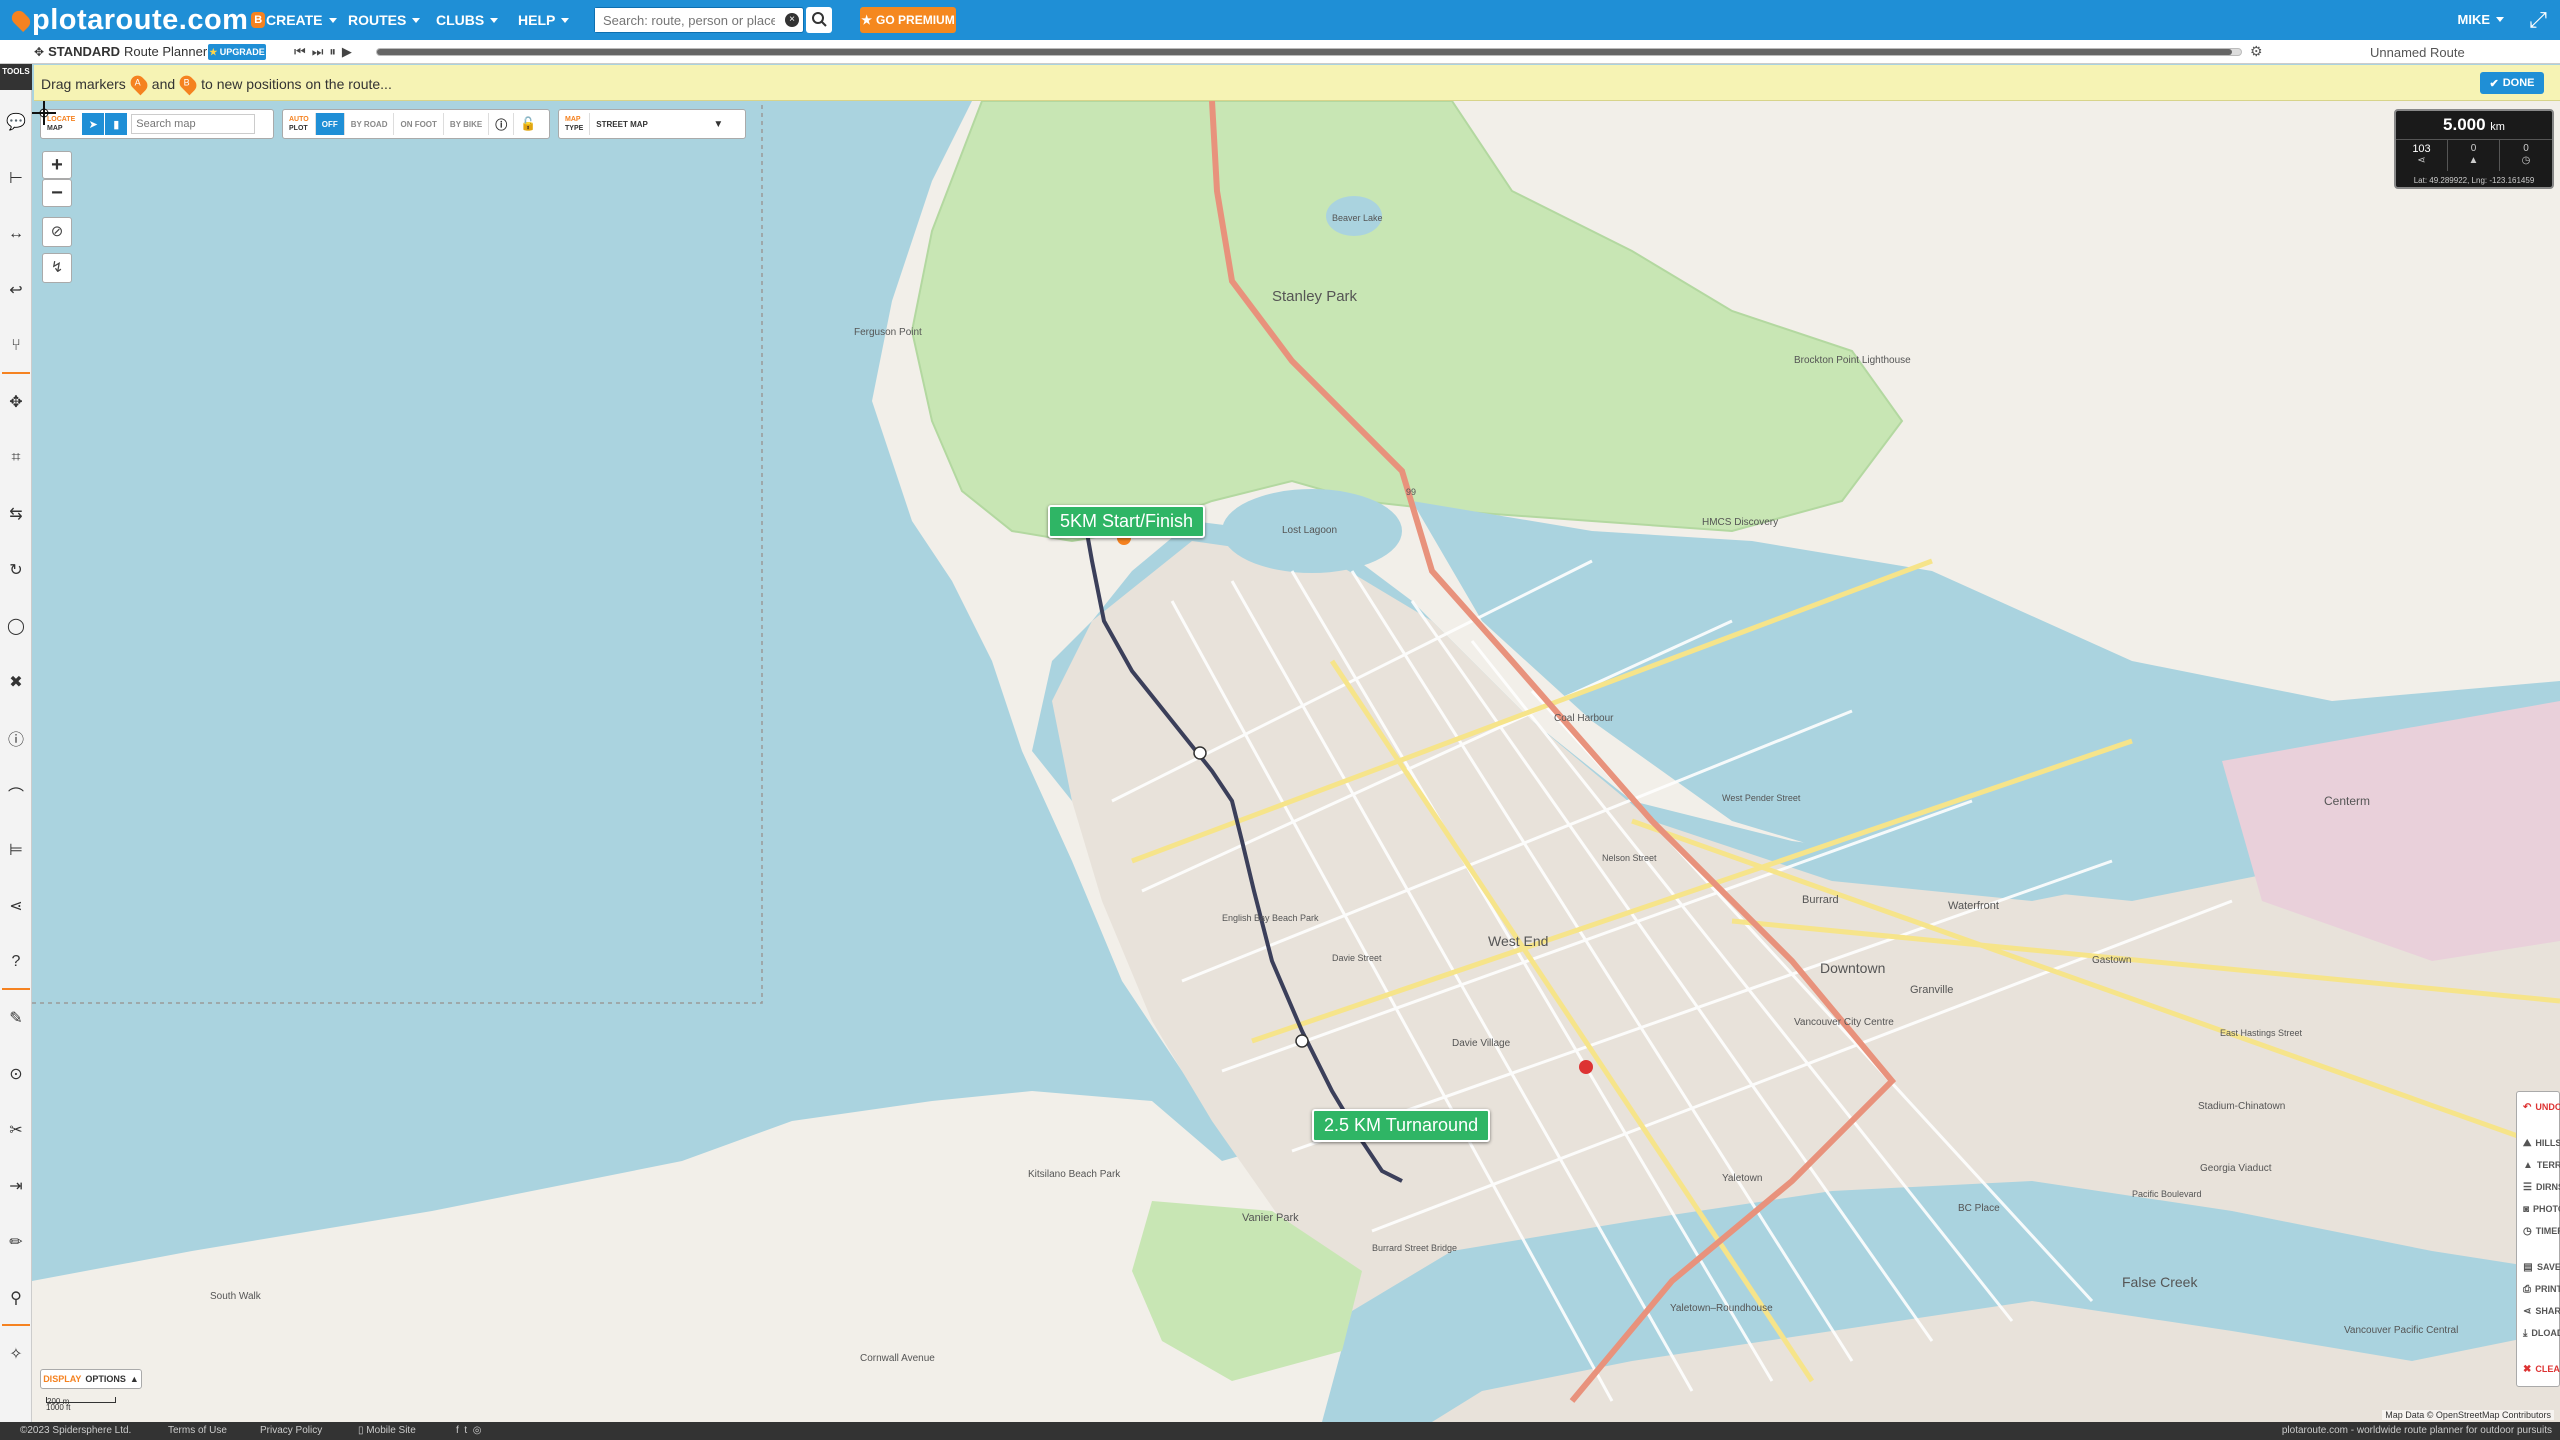  I want to click on line-icon: ↔, so click(16, 234).